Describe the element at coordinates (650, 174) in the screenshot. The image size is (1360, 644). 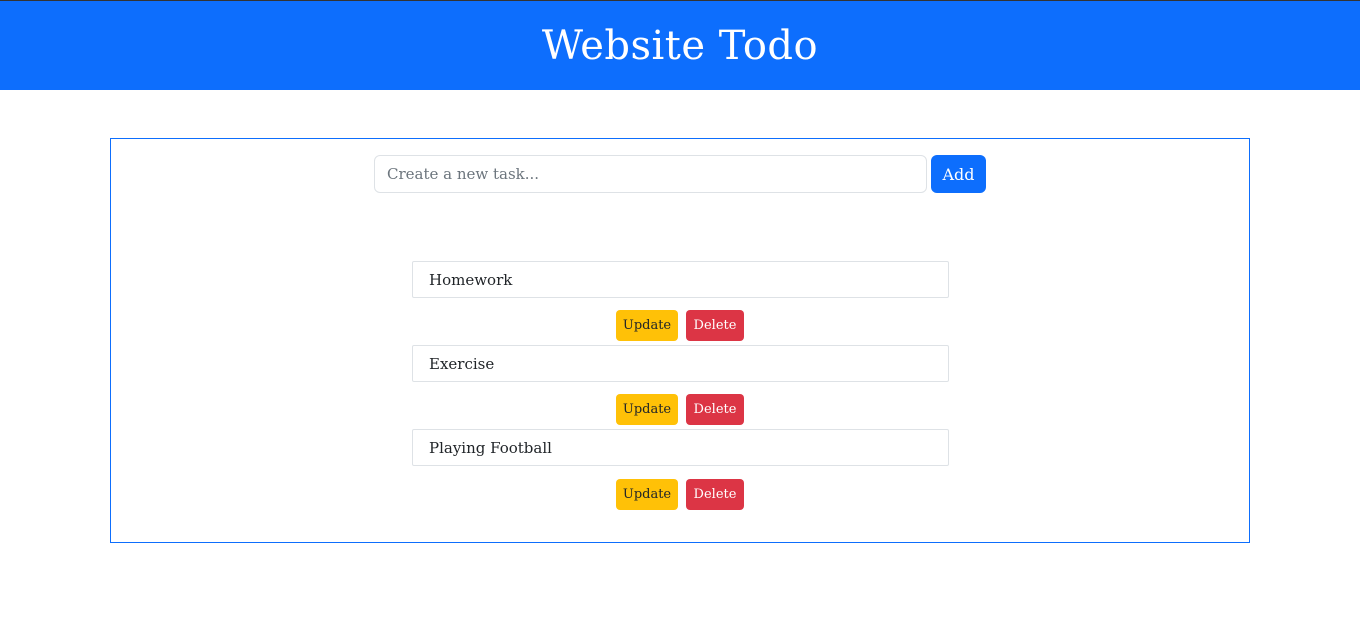
I see `new-task-input` at that location.